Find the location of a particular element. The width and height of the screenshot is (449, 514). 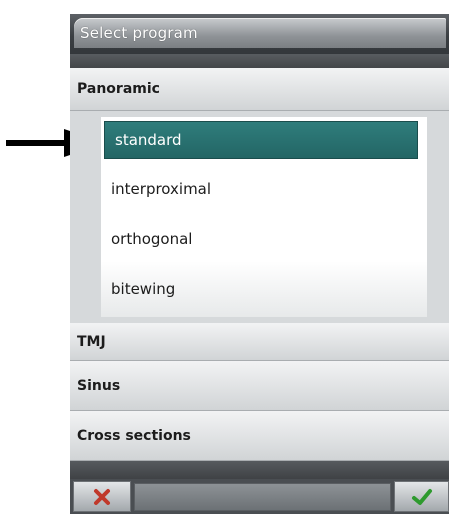

status-field is located at coordinates (262, 497).